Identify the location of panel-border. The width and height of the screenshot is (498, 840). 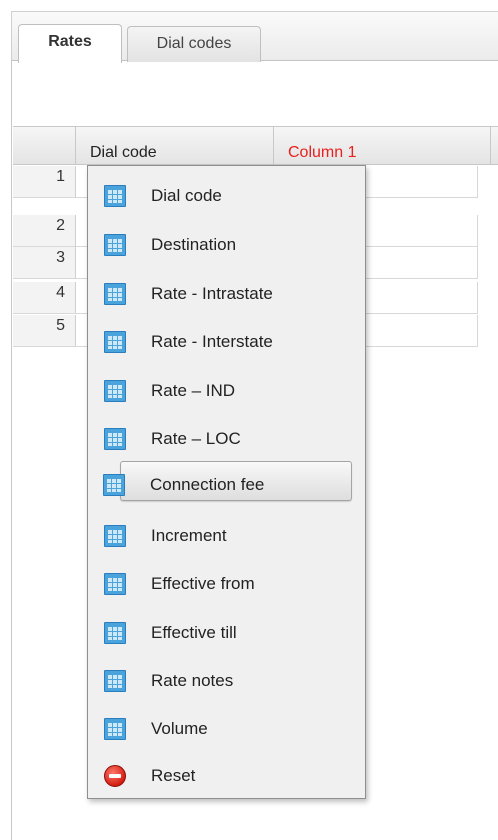
(11, 450).